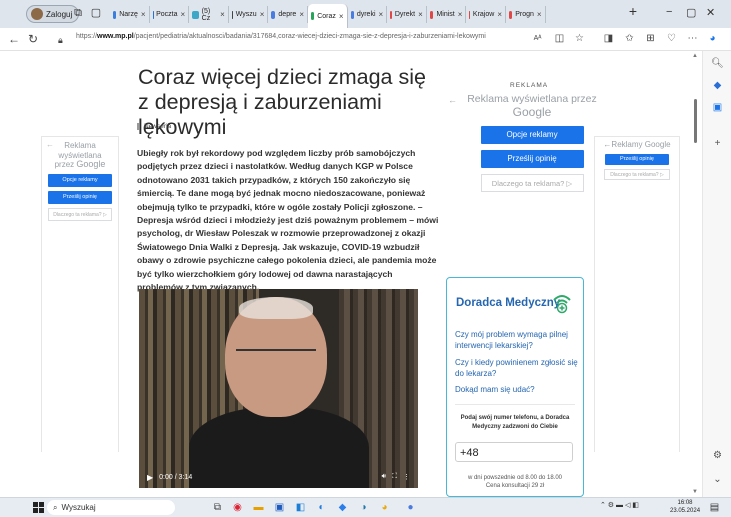 The image size is (731, 517). I want to click on taskbar-app-icon: ◉, so click(237, 507).